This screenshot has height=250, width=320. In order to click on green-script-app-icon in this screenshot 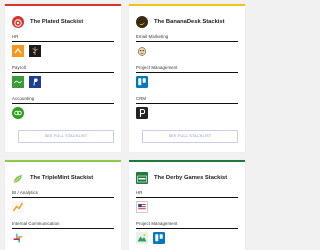, I will do `click(18, 82)`.